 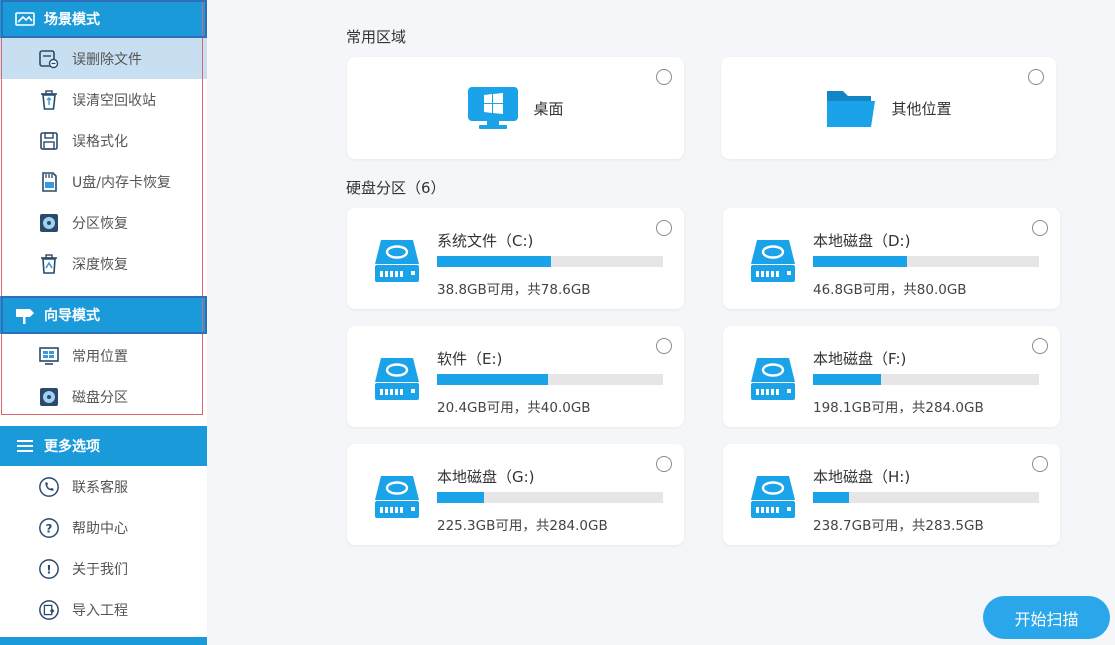 I want to click on nav-item-label: 分区恢复, so click(x=100, y=223).